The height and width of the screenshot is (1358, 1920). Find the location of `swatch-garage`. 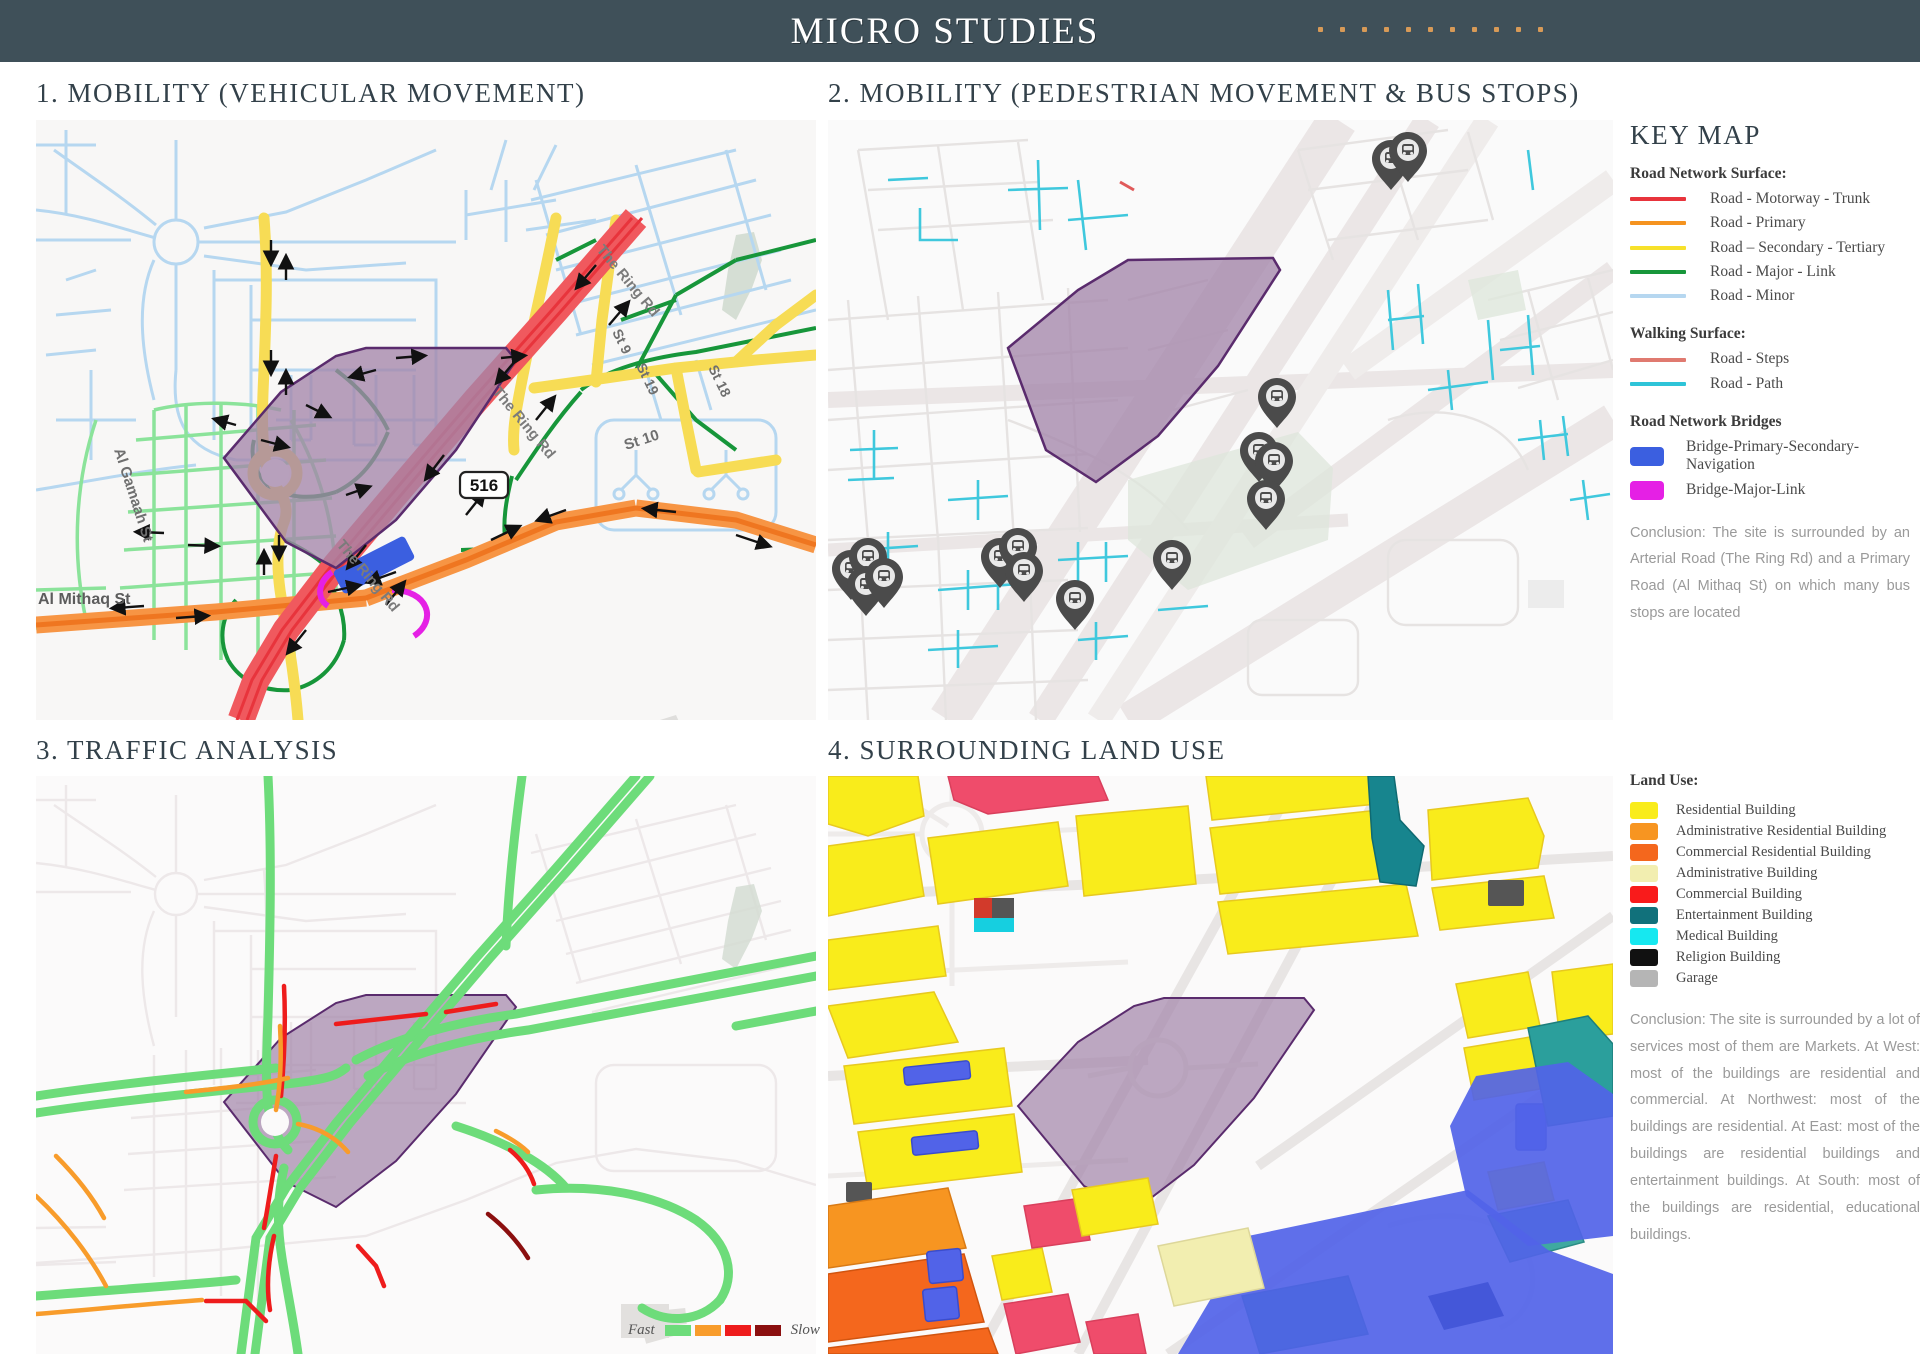

swatch-garage is located at coordinates (1644, 978).